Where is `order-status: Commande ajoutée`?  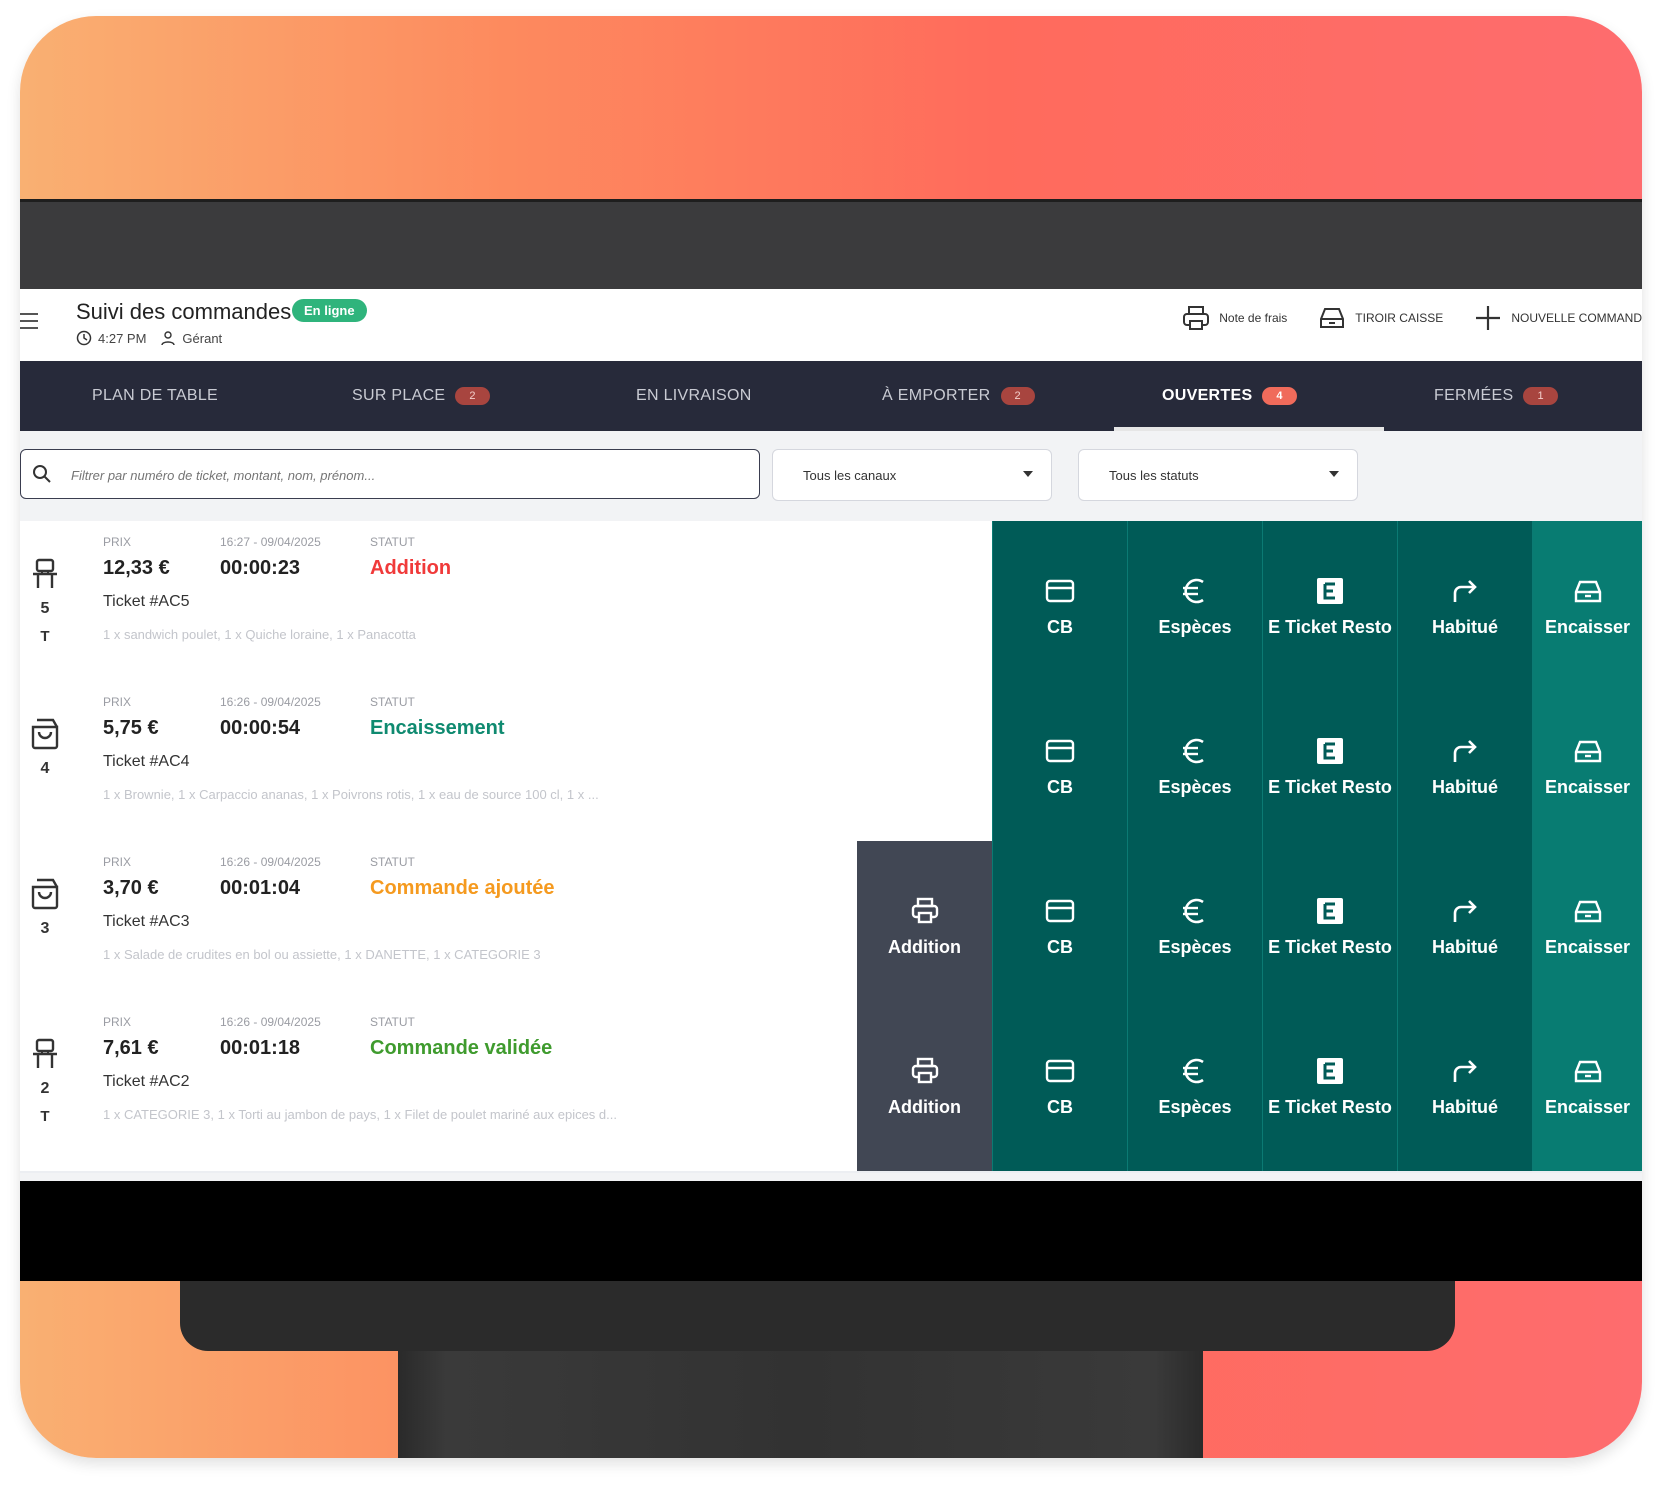
order-status: Commande ajoutée is located at coordinates (462, 888).